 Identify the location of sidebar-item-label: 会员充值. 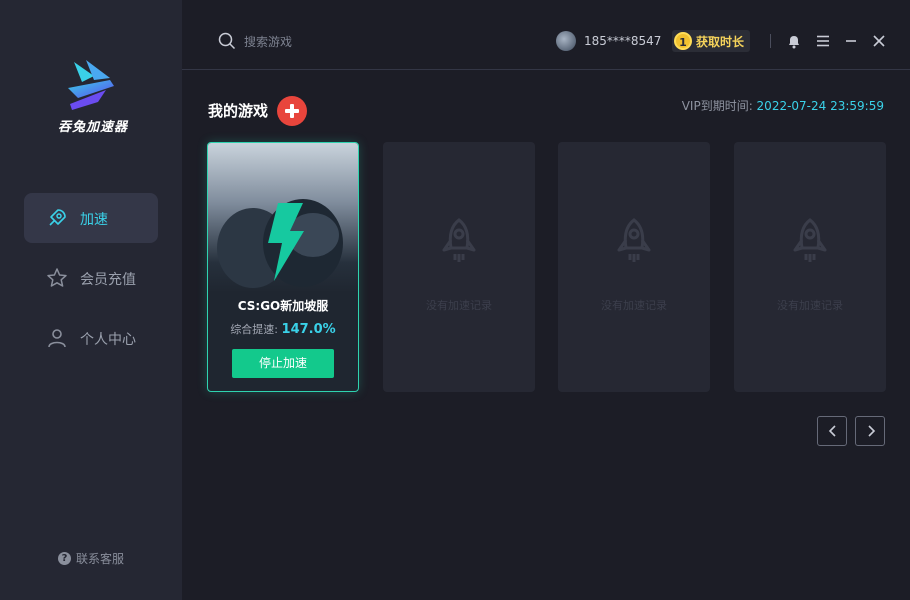
(108, 280).